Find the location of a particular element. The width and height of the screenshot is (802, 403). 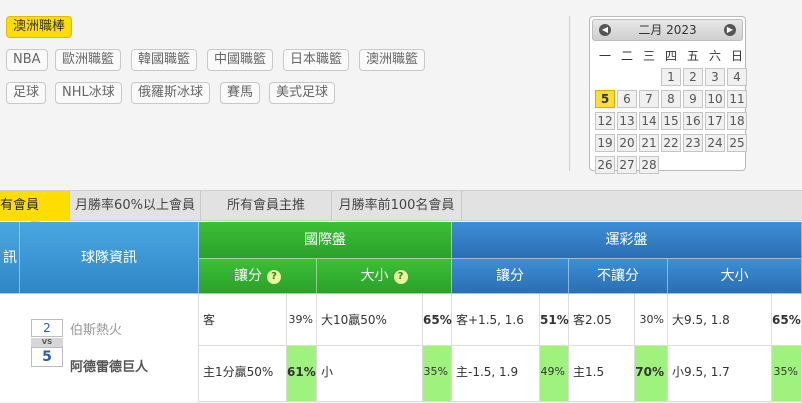

calendar-day: 20 is located at coordinates (627, 143).